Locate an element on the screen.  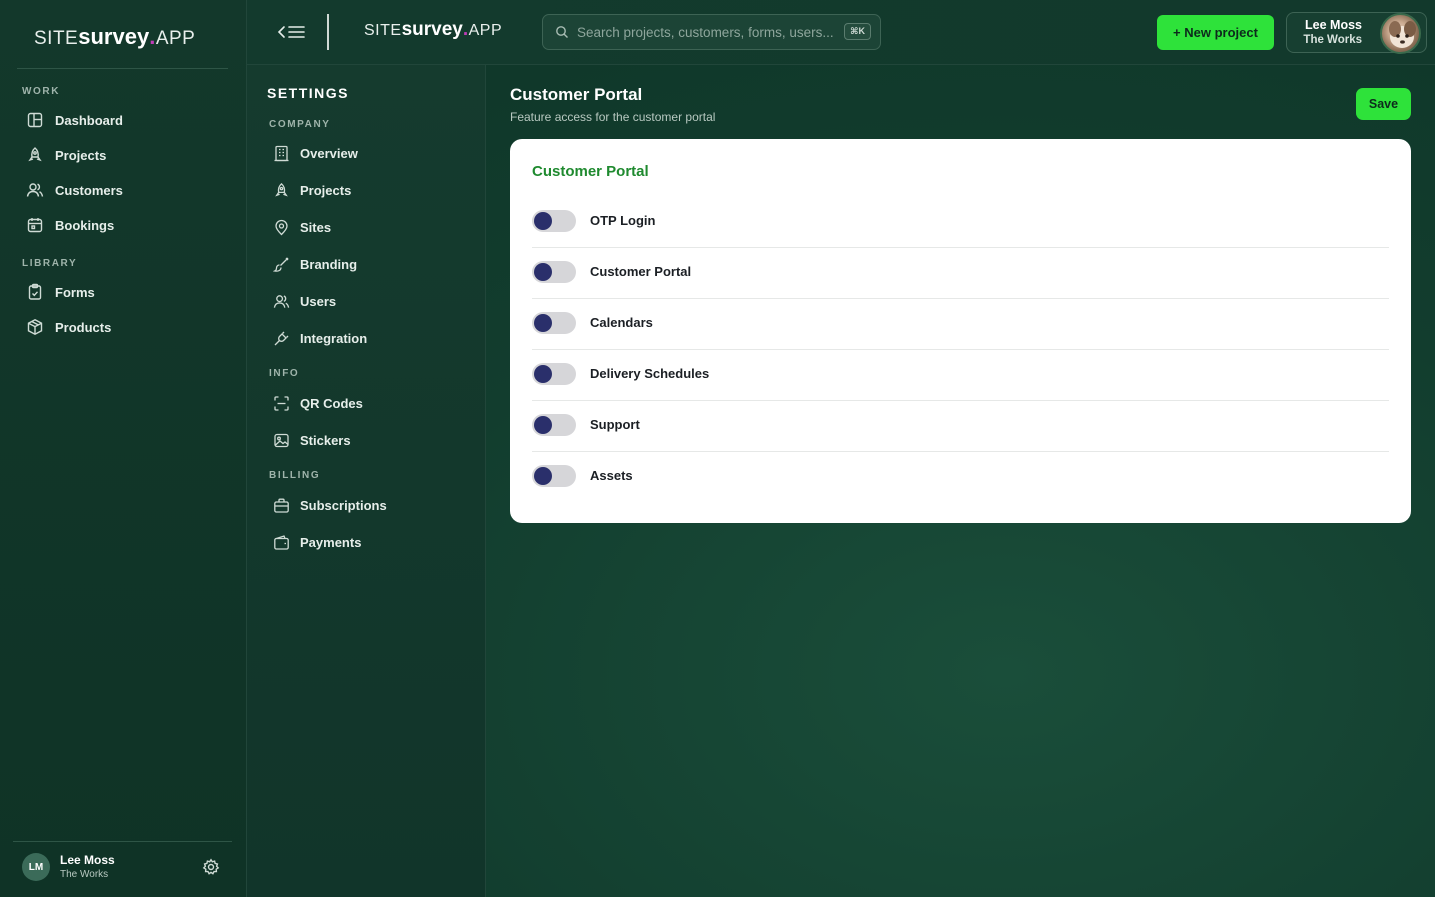
toggle-label: Assets is located at coordinates (611, 475).